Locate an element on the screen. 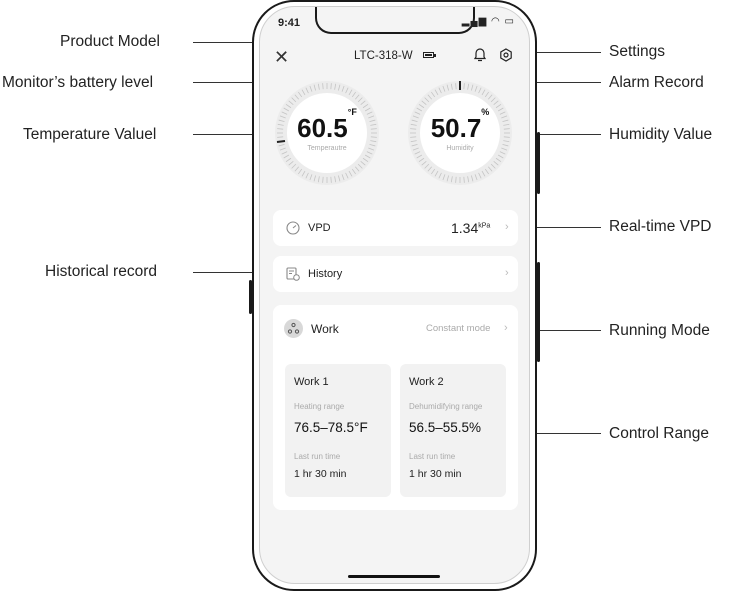  product-model: LTC-318-W is located at coordinates (383, 56).